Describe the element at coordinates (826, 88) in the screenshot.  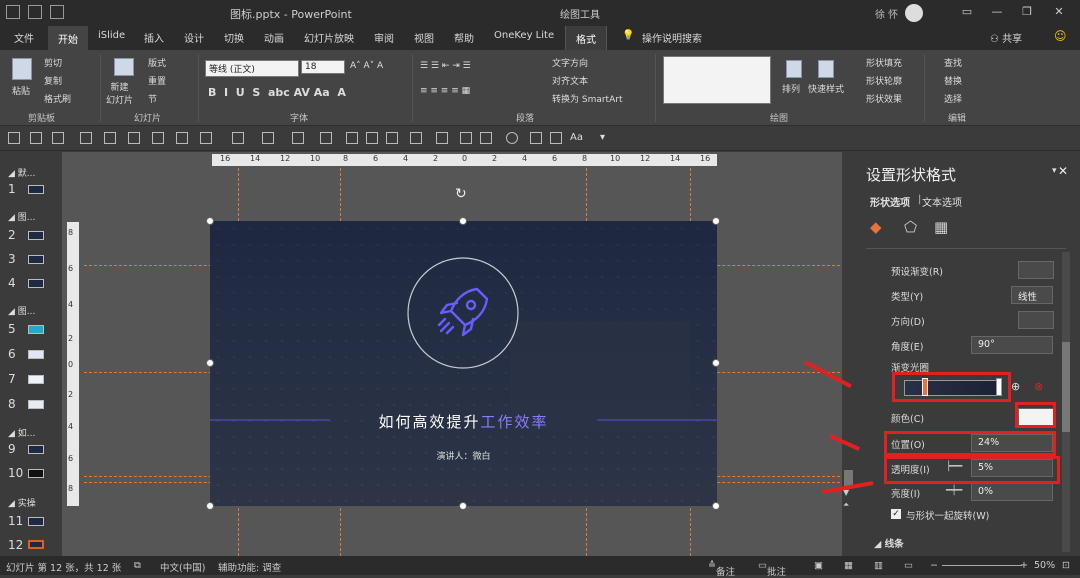
I see `quick-styles-button: 快速样式` at that location.